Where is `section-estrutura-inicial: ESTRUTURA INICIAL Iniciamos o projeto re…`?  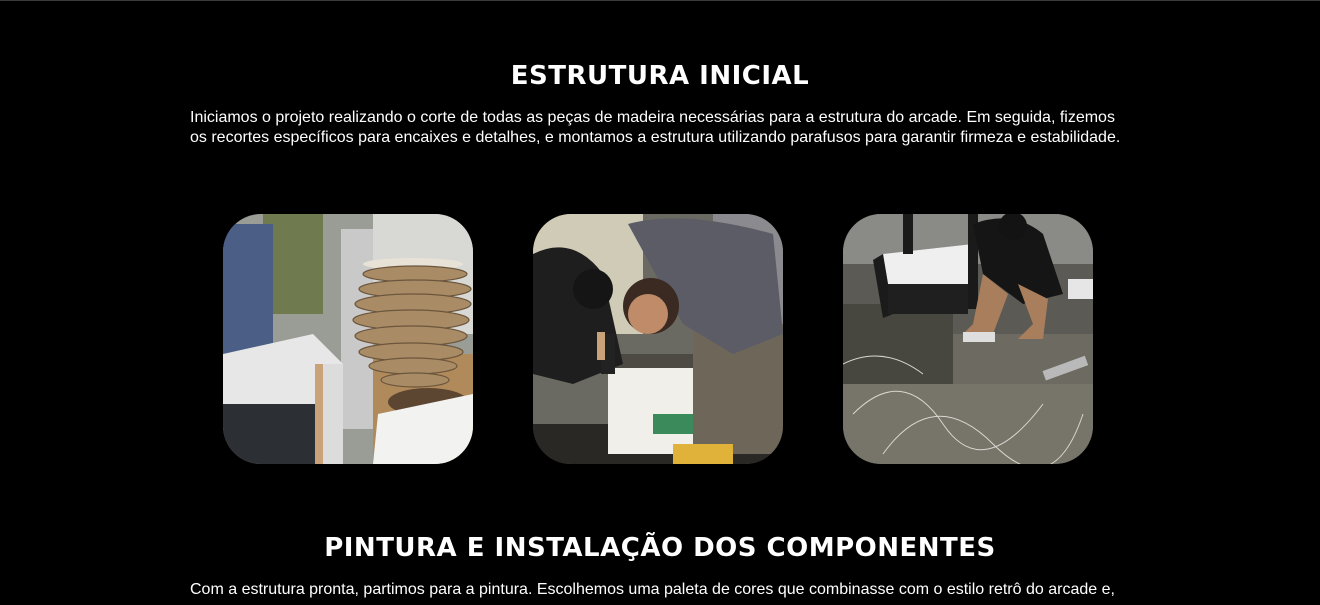 section-estrutura-inicial: ESTRUTURA INICIAL Iniciamos o projeto re… is located at coordinates (660, 102).